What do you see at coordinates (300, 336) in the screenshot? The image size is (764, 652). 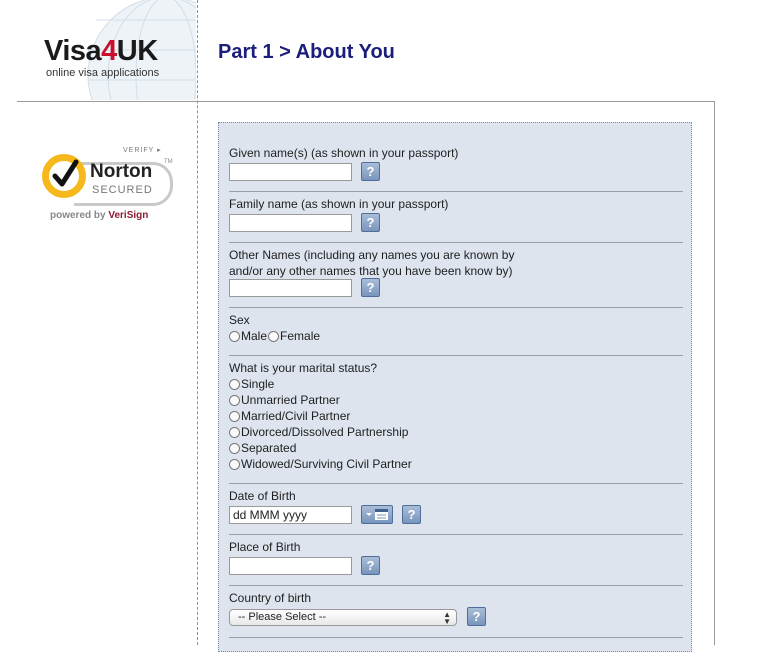 I see `sex-option-label: Female` at bounding box center [300, 336].